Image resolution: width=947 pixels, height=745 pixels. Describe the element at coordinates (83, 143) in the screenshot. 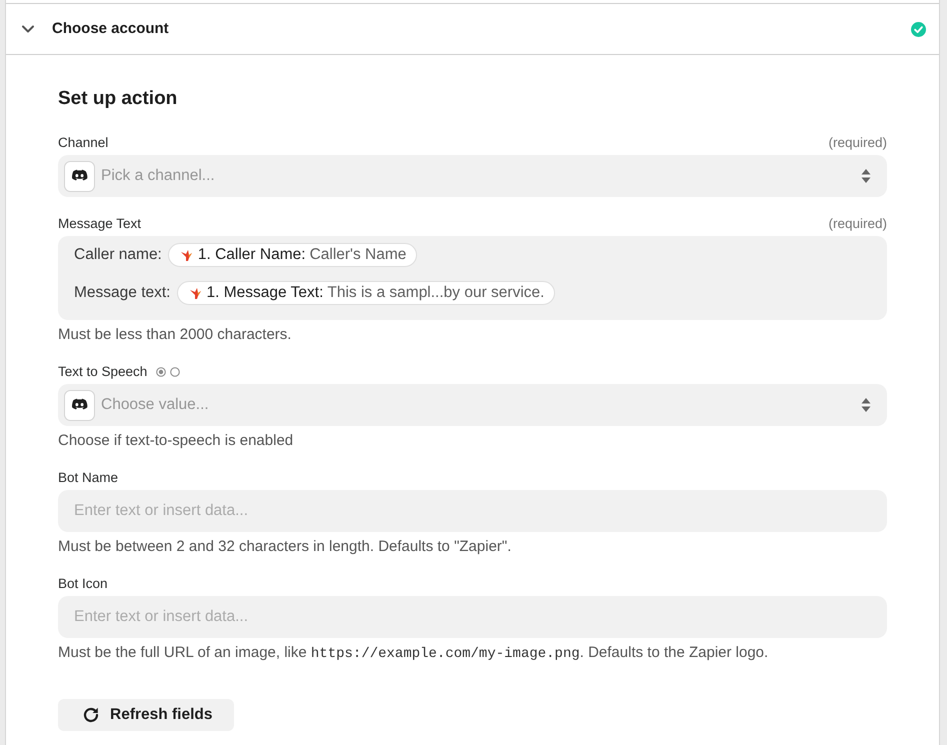

I see `field-label: Channel` at that location.